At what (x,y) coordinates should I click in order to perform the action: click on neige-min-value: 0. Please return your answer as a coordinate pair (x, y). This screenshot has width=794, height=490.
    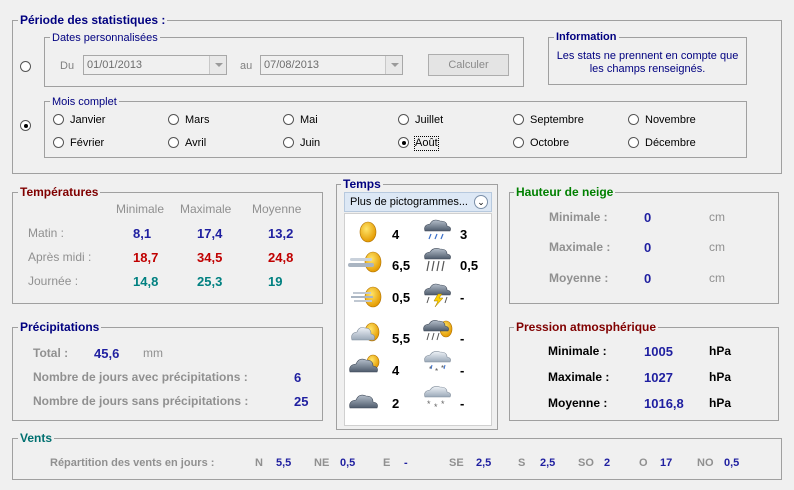
    Looking at the image, I should click on (648, 217).